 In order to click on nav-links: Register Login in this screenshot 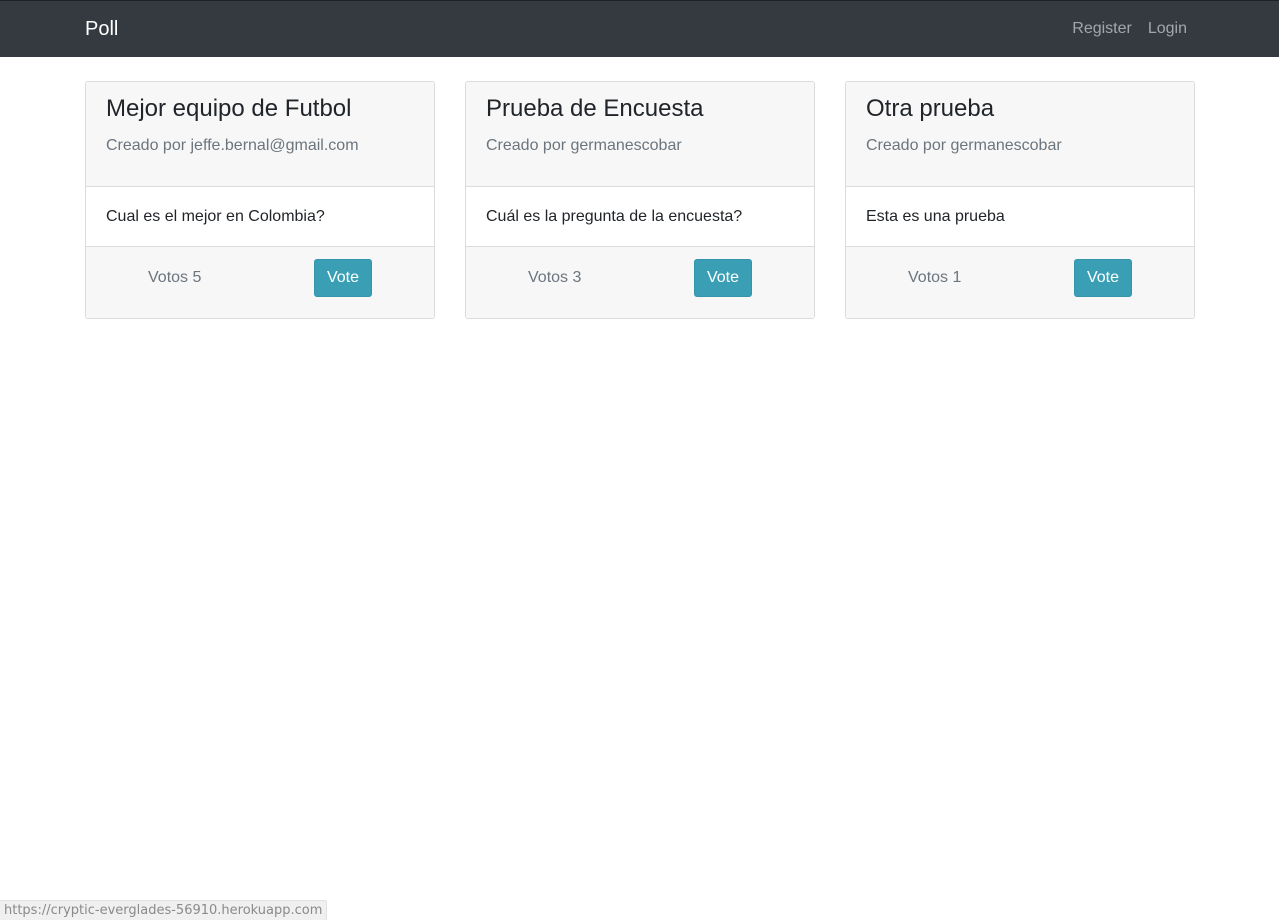, I will do `click(1129, 29)`.